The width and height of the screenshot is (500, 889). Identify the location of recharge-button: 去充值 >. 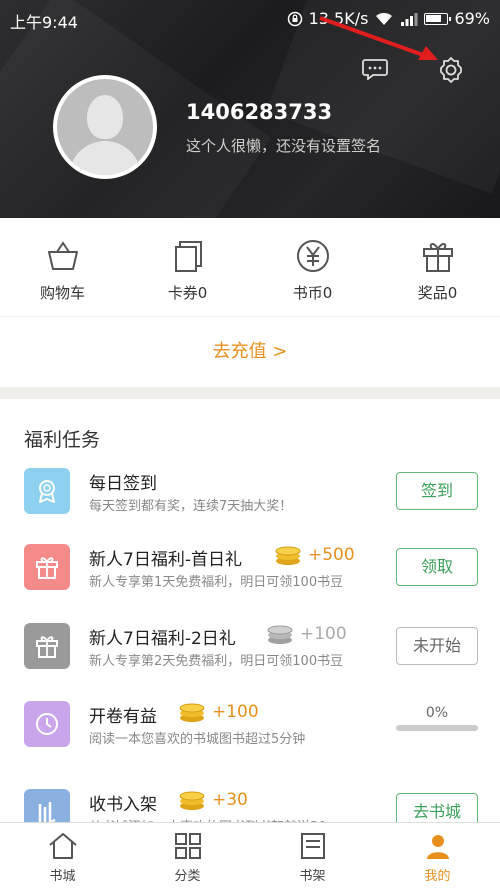
(250, 352).